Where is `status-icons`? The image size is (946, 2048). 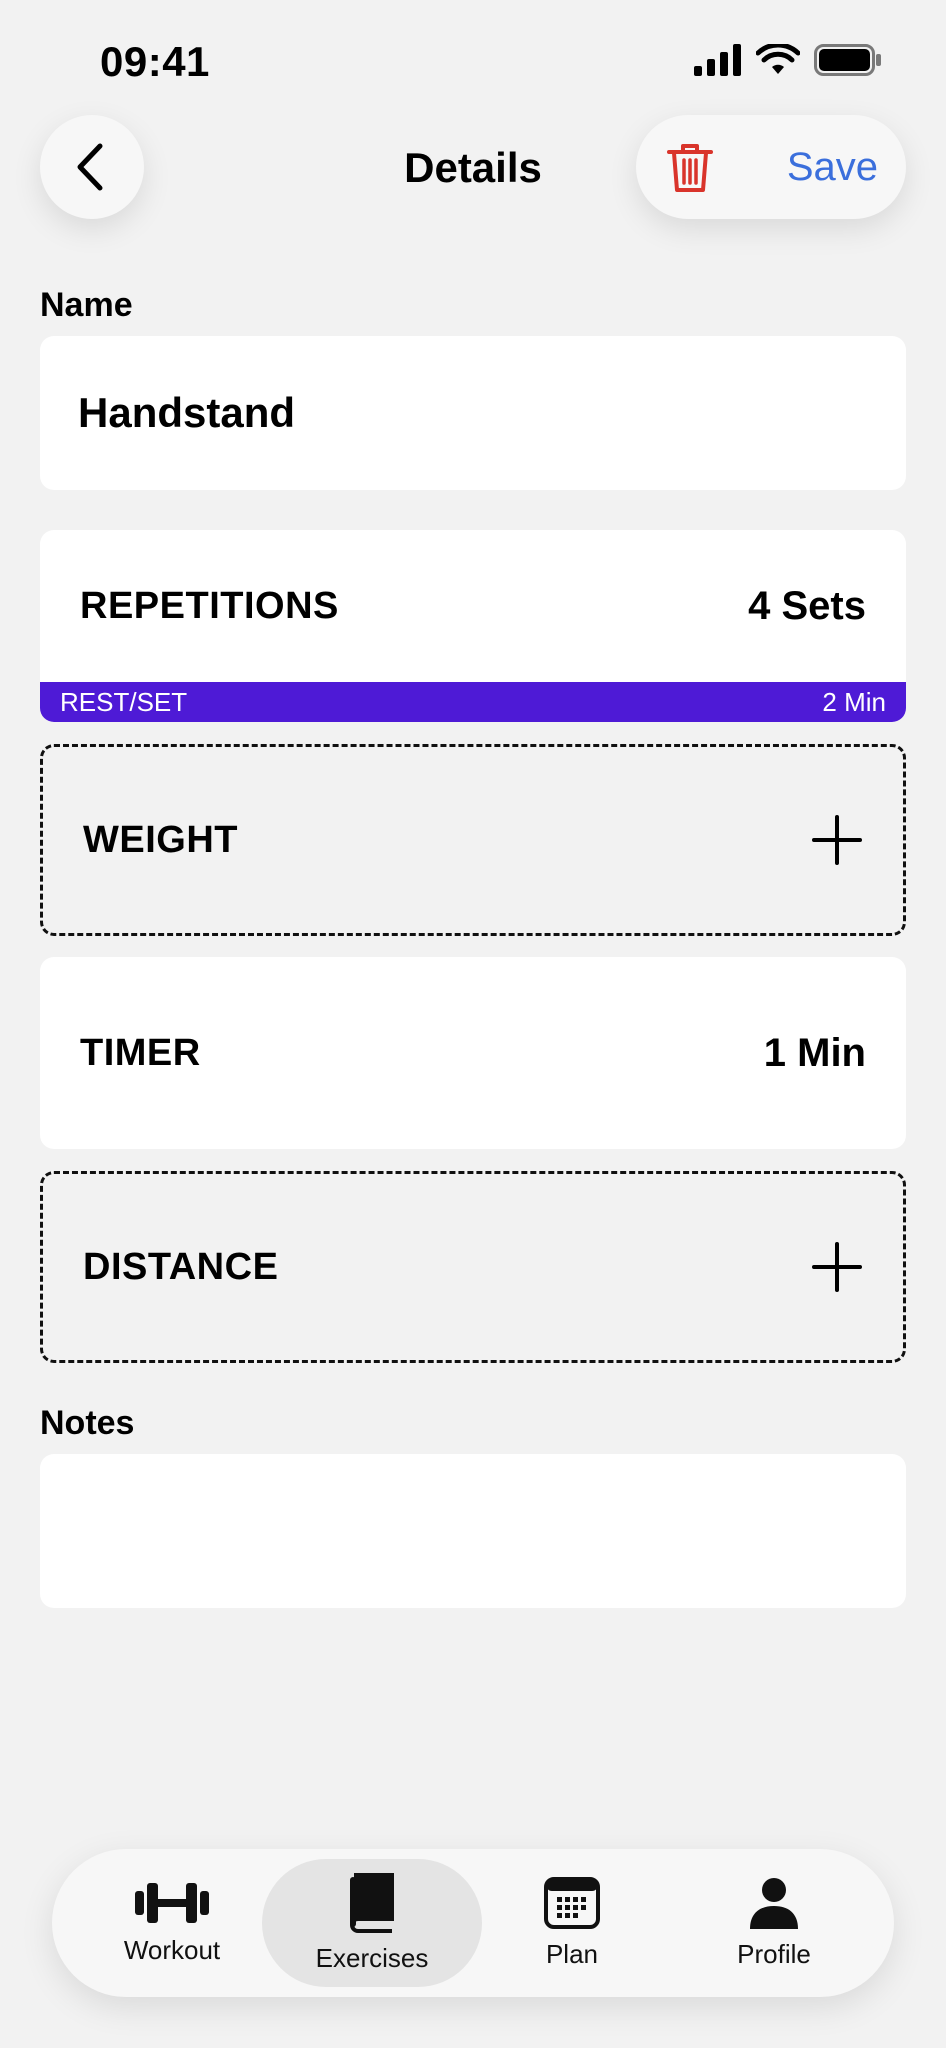
status-icons is located at coordinates (788, 60).